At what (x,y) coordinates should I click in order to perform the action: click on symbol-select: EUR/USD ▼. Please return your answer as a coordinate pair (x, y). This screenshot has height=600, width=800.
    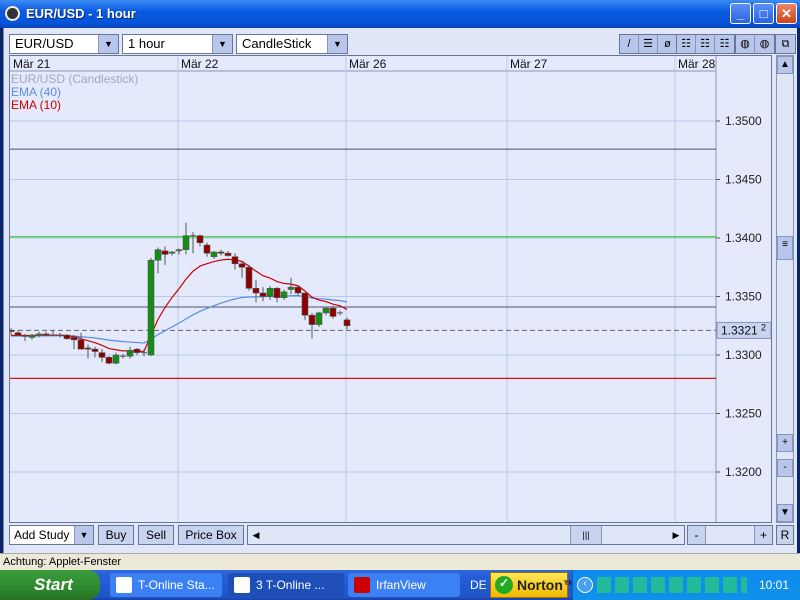
    Looking at the image, I should click on (64, 44).